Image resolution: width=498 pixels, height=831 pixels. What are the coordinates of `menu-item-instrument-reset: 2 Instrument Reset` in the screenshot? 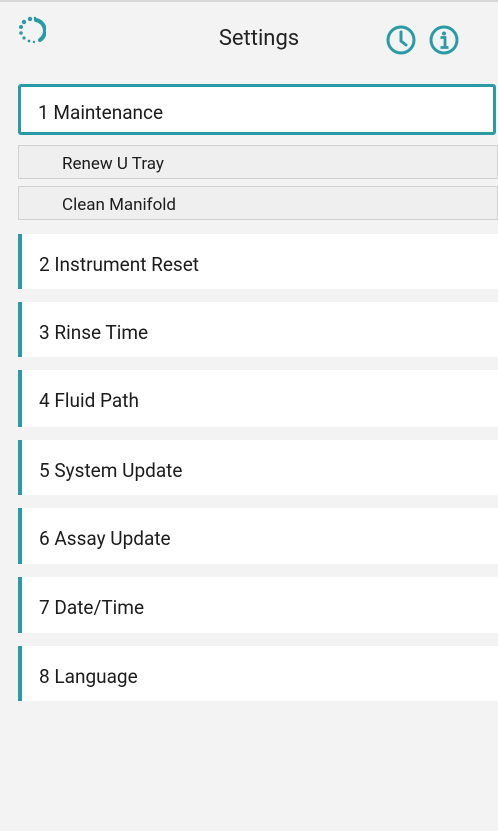 It's located at (258, 261).